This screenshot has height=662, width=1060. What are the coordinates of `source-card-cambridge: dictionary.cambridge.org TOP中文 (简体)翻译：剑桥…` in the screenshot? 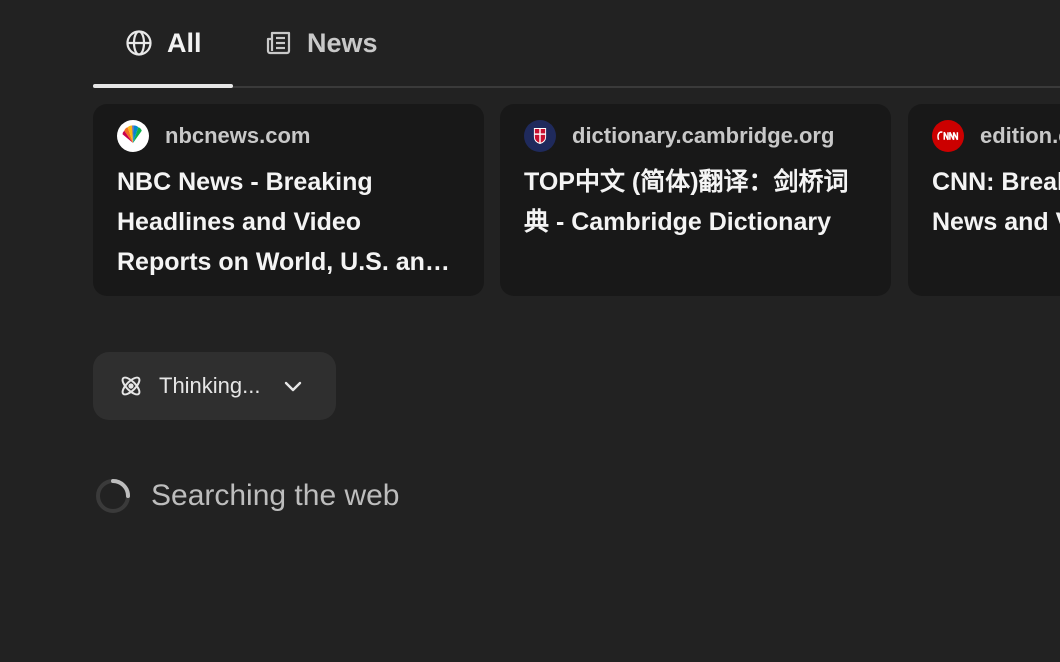 It's located at (695, 200).